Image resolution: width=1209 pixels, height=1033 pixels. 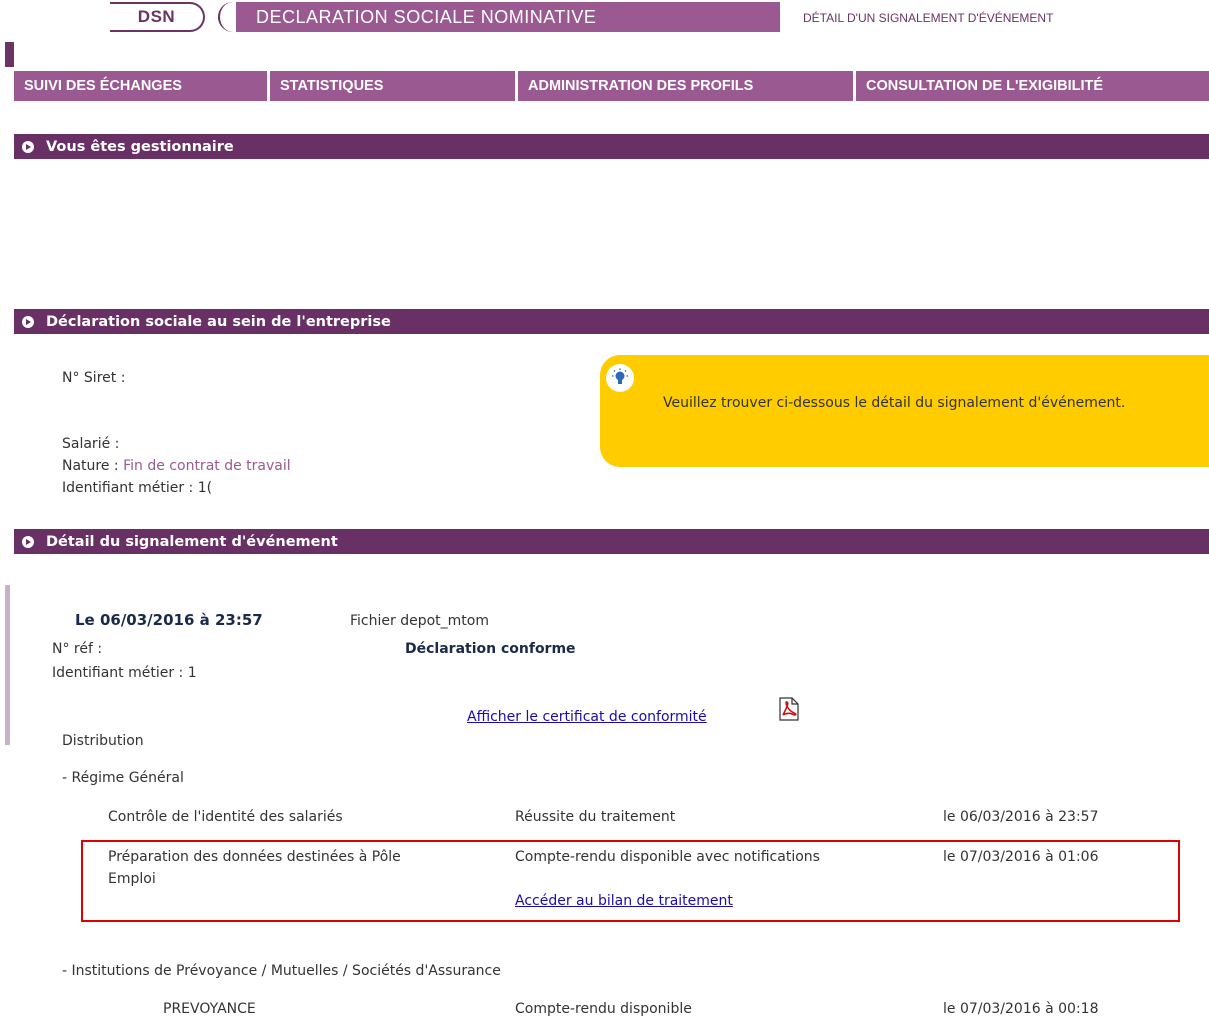 I want to click on row-name: Préparation des données destinées à Pôle, so click(x=254, y=857).